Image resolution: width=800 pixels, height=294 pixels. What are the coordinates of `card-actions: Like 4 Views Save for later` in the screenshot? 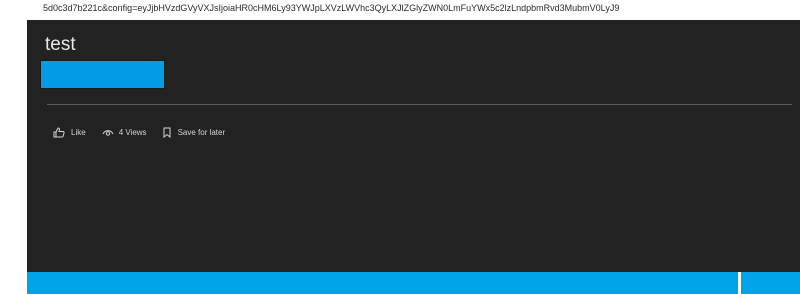 It's located at (147, 132).